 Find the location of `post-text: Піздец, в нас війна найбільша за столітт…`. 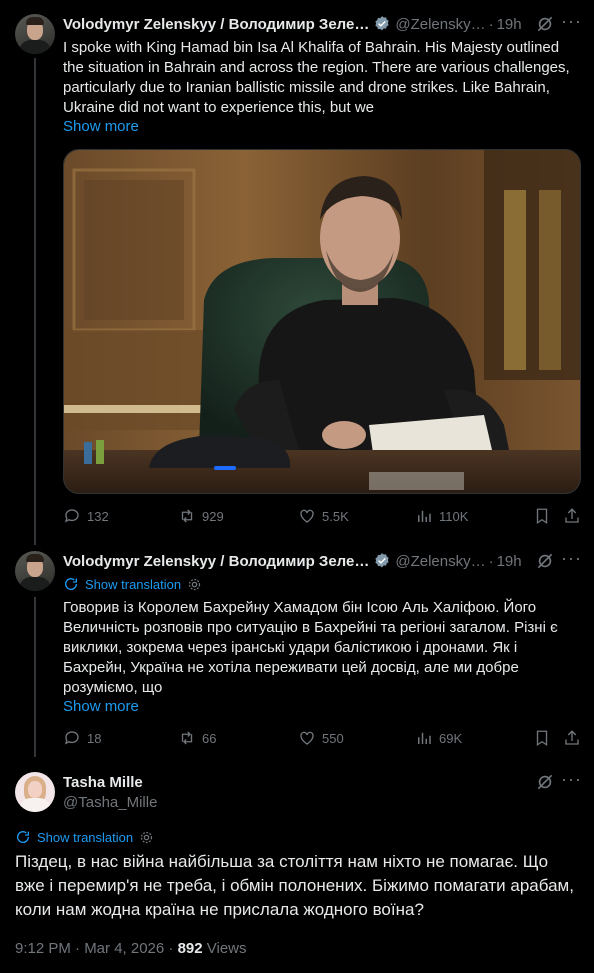

post-text: Піздец, в нас війна найбільша за столітт… is located at coordinates (294, 885).